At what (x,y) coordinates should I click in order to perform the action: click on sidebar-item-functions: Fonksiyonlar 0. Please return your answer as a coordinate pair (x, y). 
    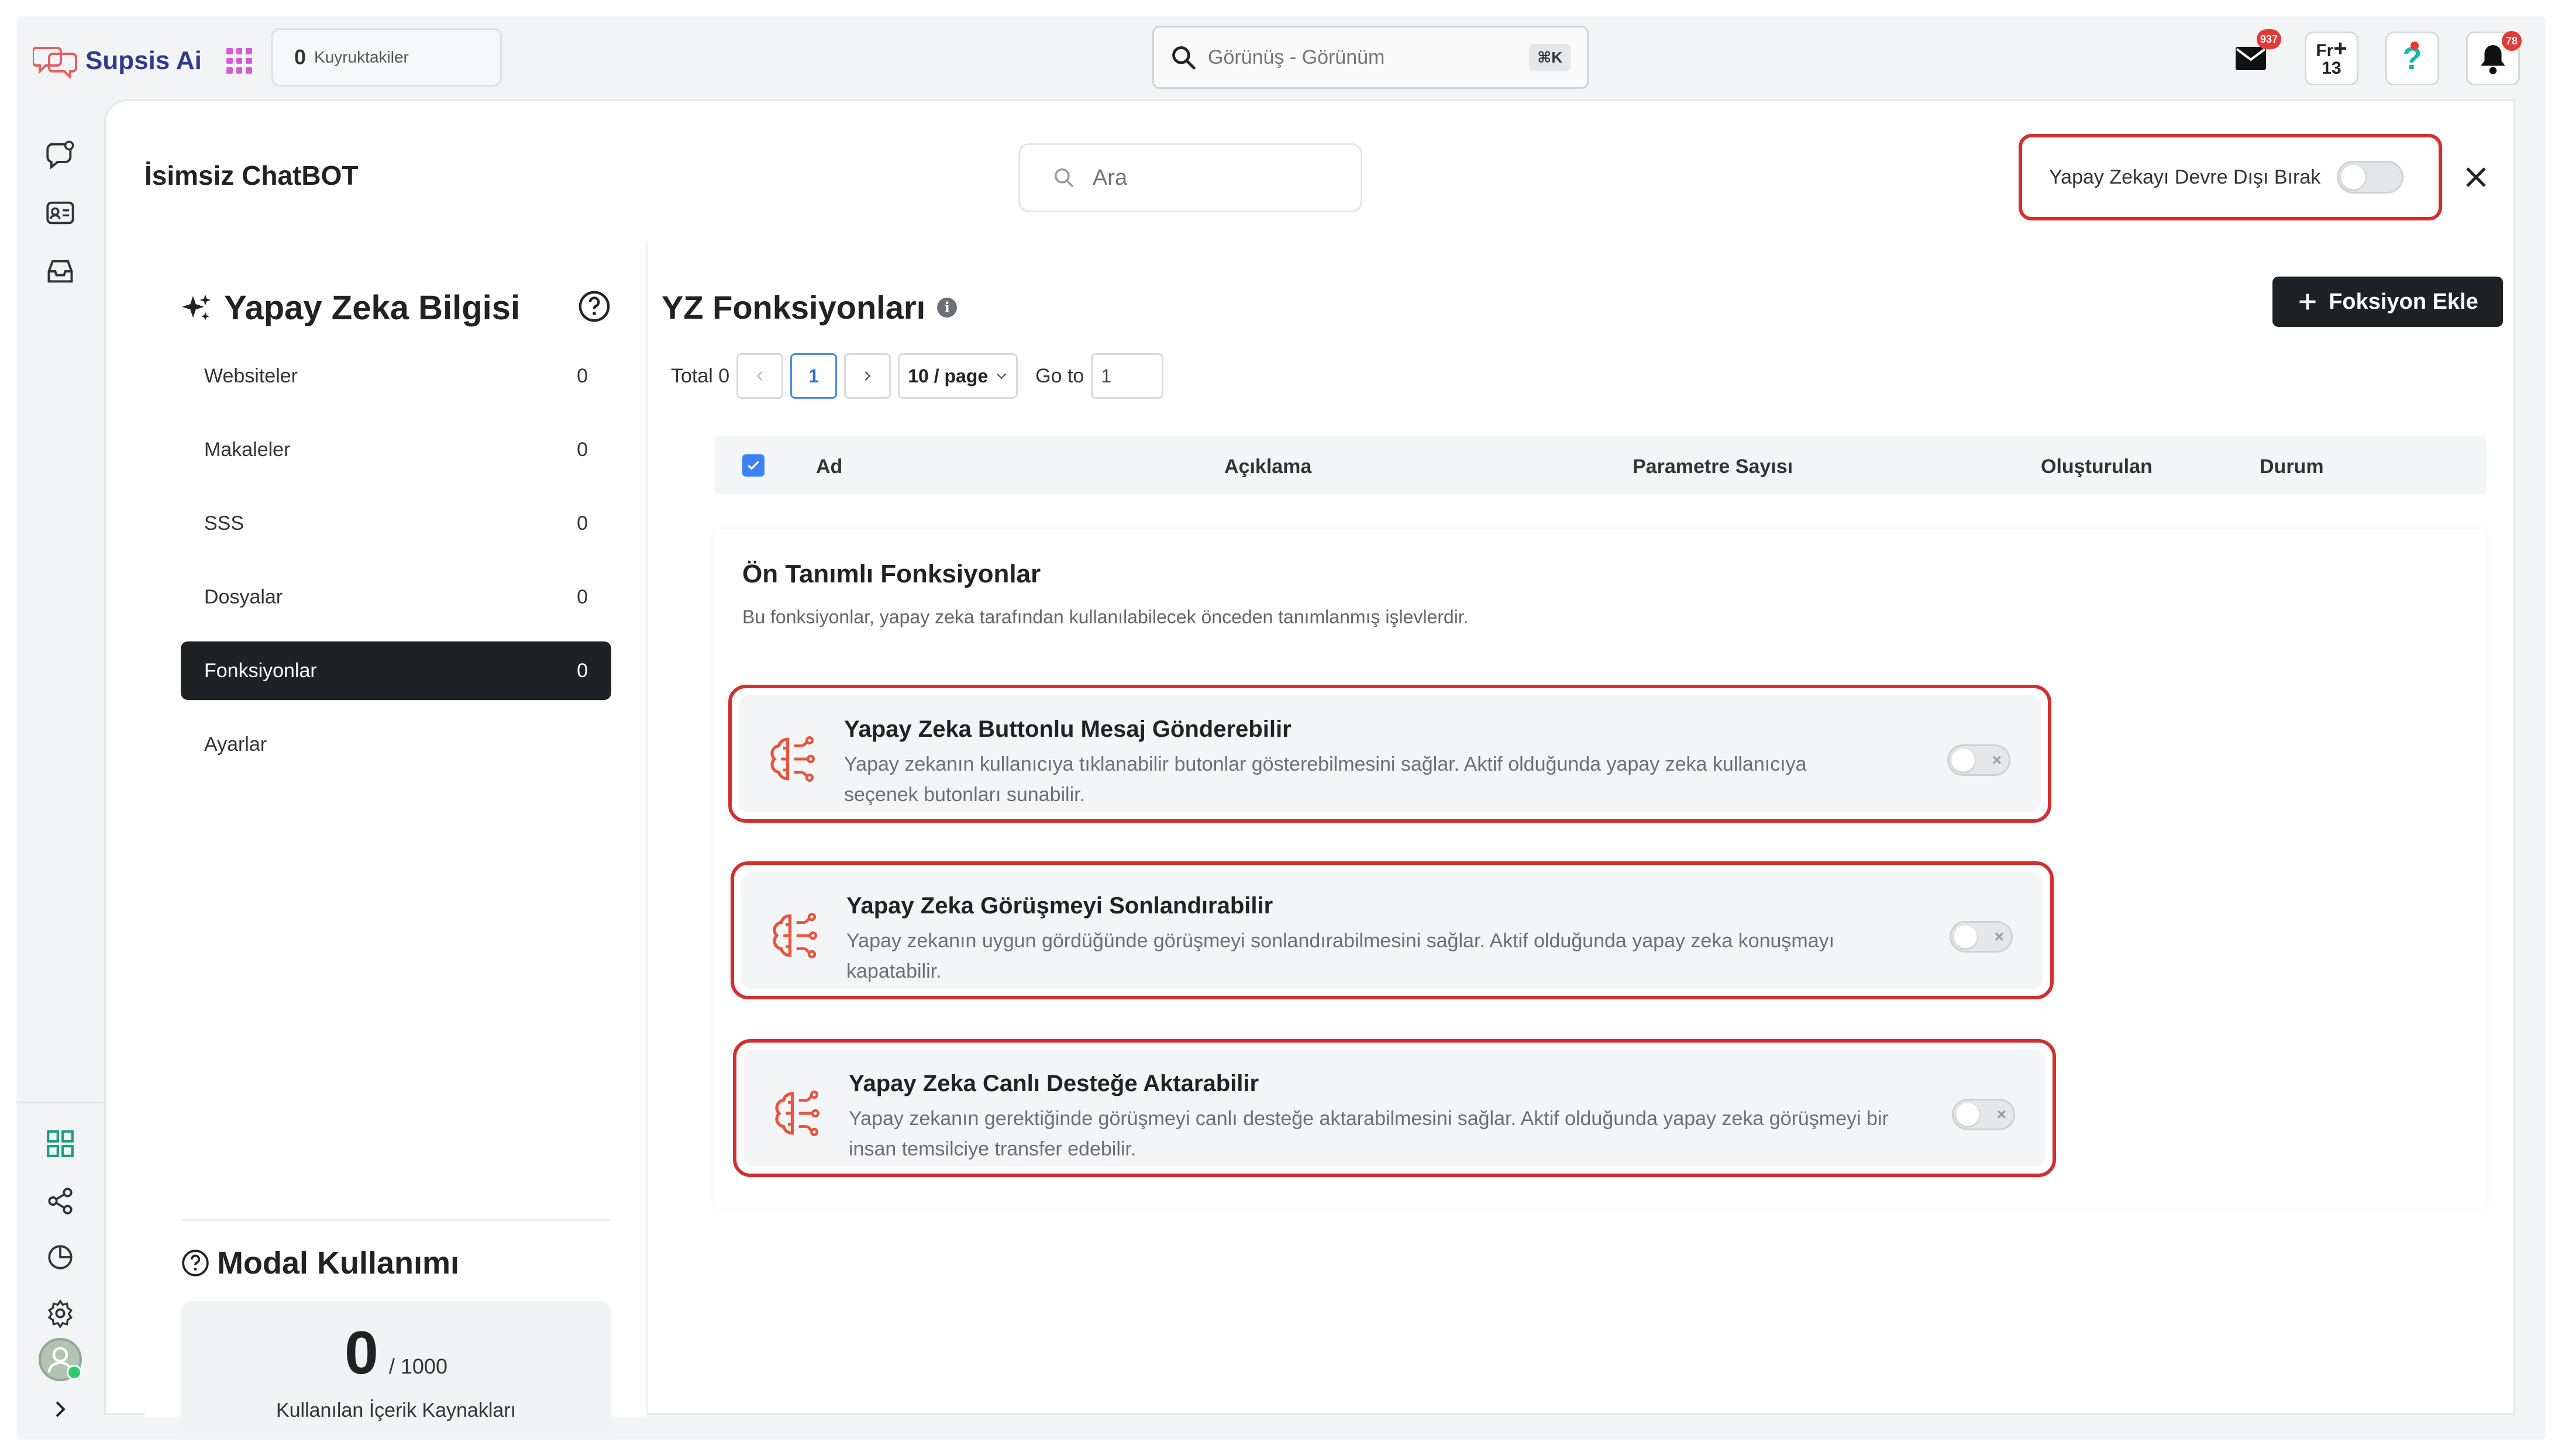
    Looking at the image, I should click on (396, 670).